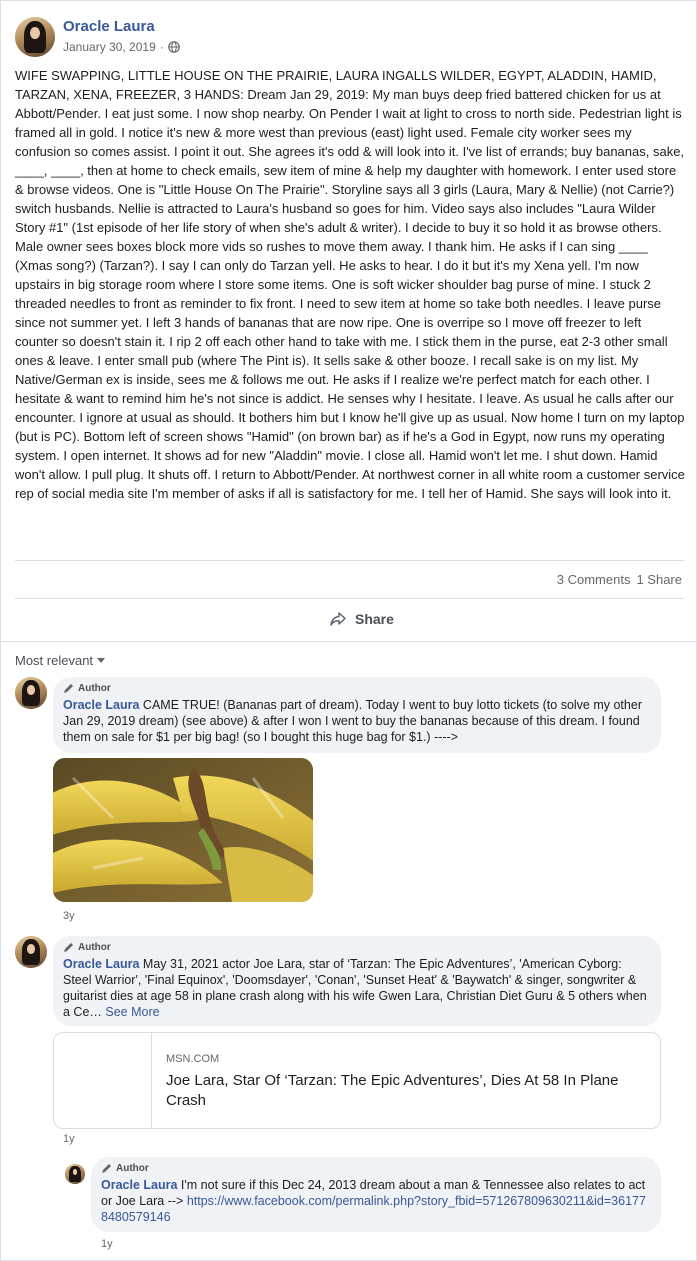 The image size is (697, 1261). What do you see at coordinates (132, 1012) in the screenshot?
I see `see-more-link: See More` at bounding box center [132, 1012].